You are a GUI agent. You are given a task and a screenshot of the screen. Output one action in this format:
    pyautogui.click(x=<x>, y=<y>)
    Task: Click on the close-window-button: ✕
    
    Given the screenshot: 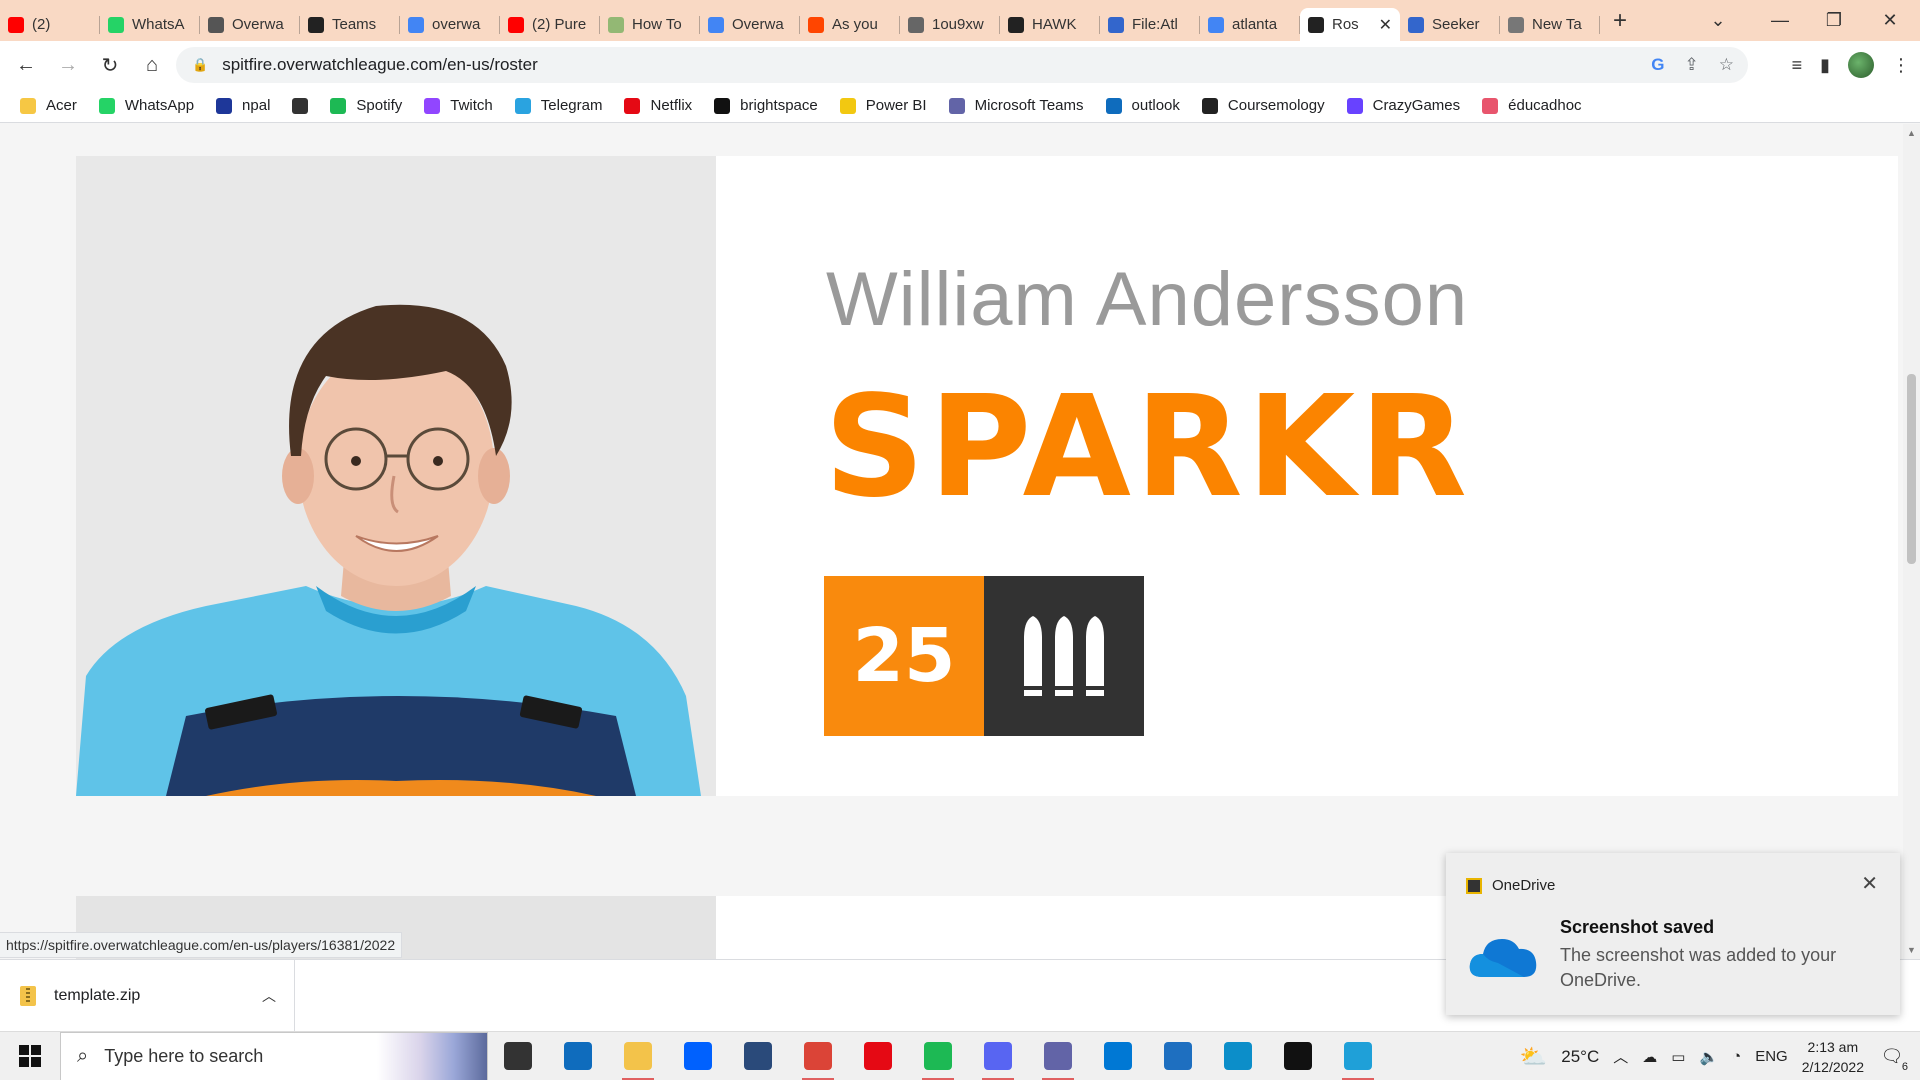 What is the action you would take?
    pyautogui.click(x=1890, y=20)
    